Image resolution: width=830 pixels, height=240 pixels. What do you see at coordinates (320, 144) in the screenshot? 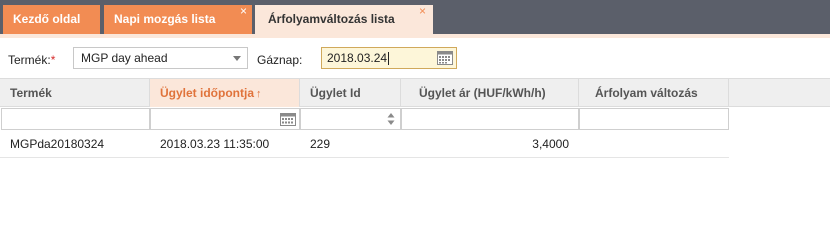
I see `cell-ugylet-id: 229` at bounding box center [320, 144].